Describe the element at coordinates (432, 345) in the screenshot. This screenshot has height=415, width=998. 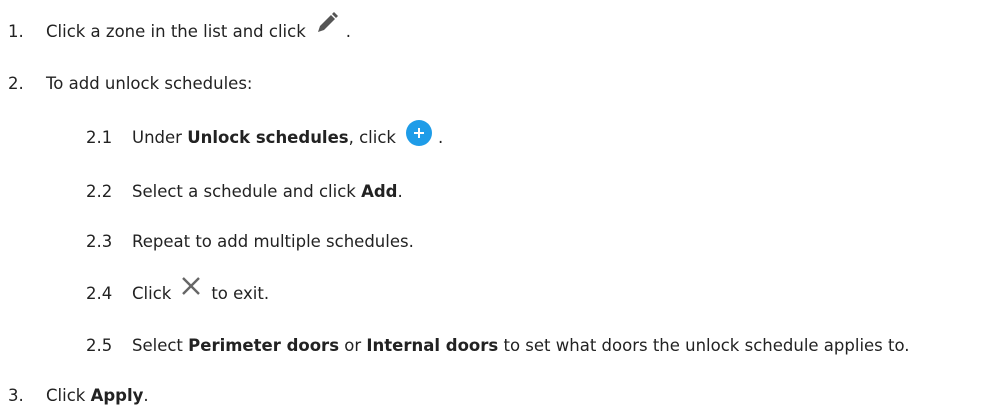
I see `substep-bold-2: Internal doors` at that location.